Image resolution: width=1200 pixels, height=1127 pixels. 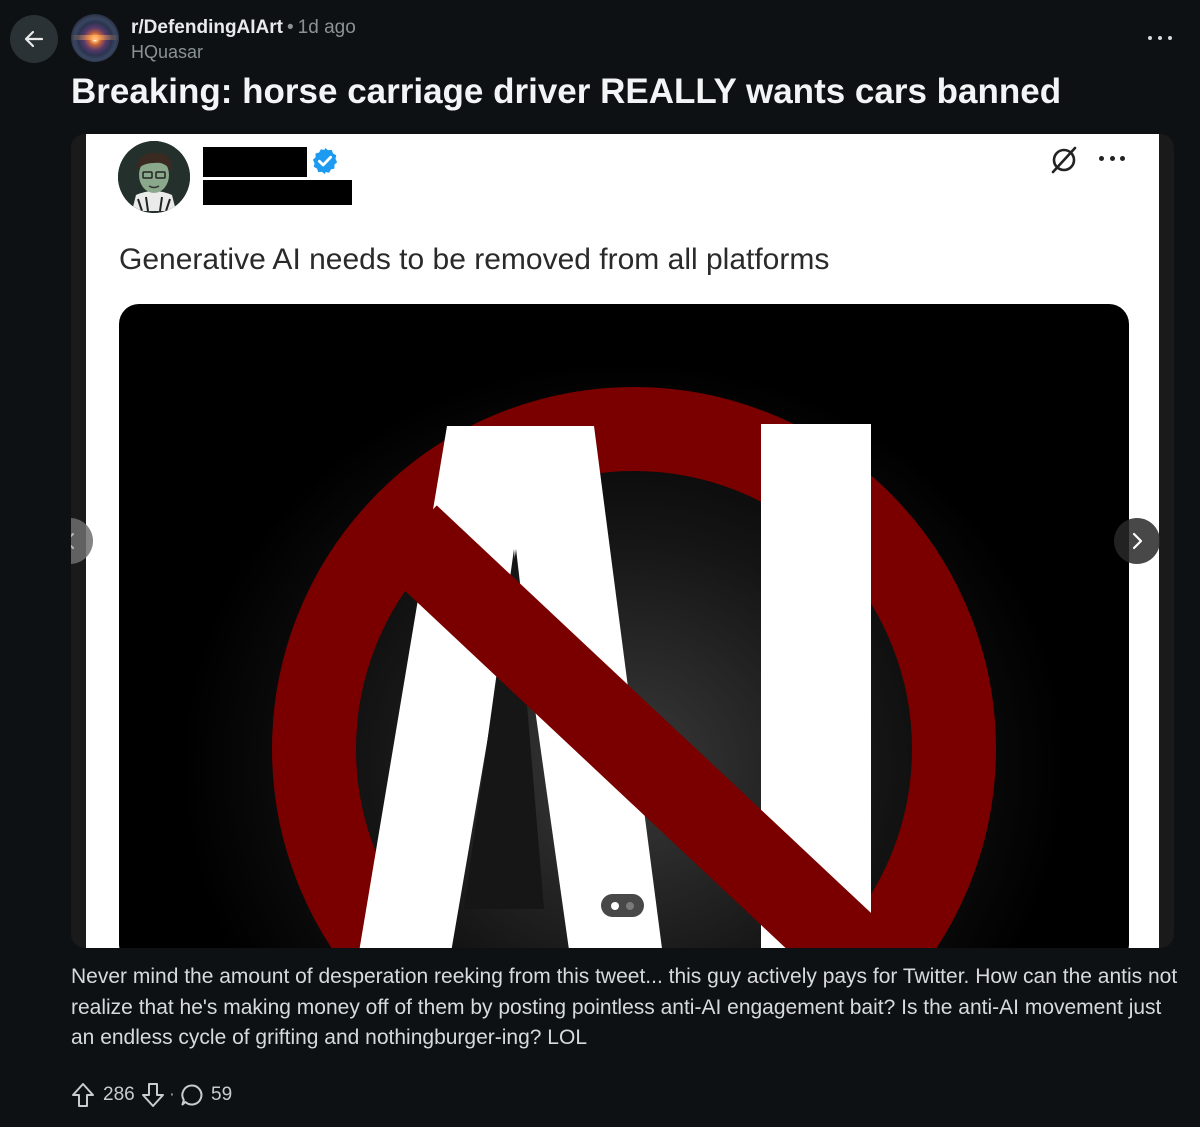 I want to click on more-options-button, so click(x=1160, y=38).